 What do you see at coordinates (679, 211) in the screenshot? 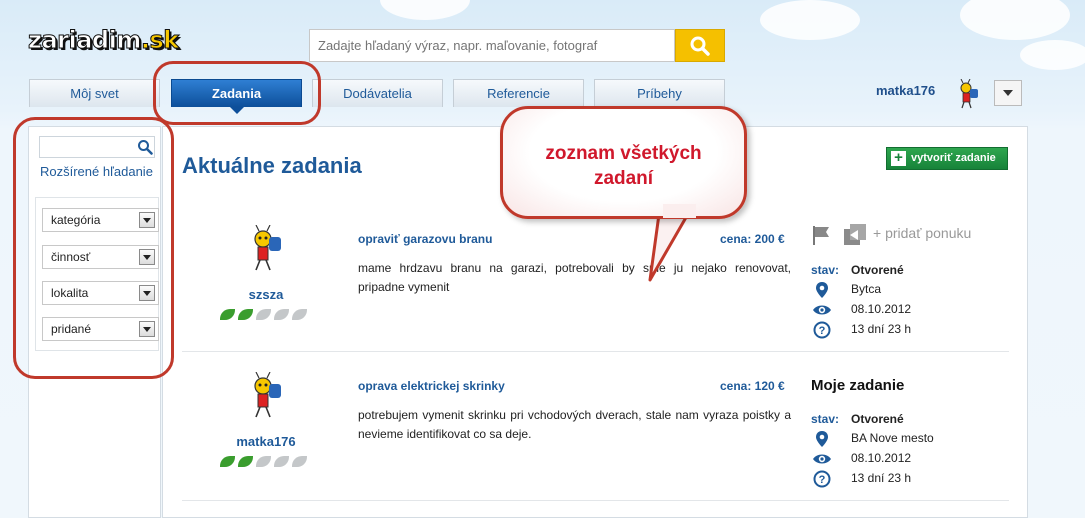
I see `callout-pointer-mask` at bounding box center [679, 211].